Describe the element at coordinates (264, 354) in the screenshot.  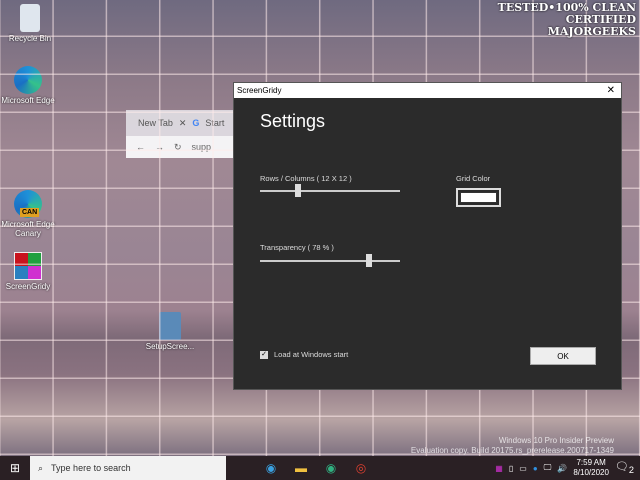
I see `checkbox-check-icon: ✓` at that location.